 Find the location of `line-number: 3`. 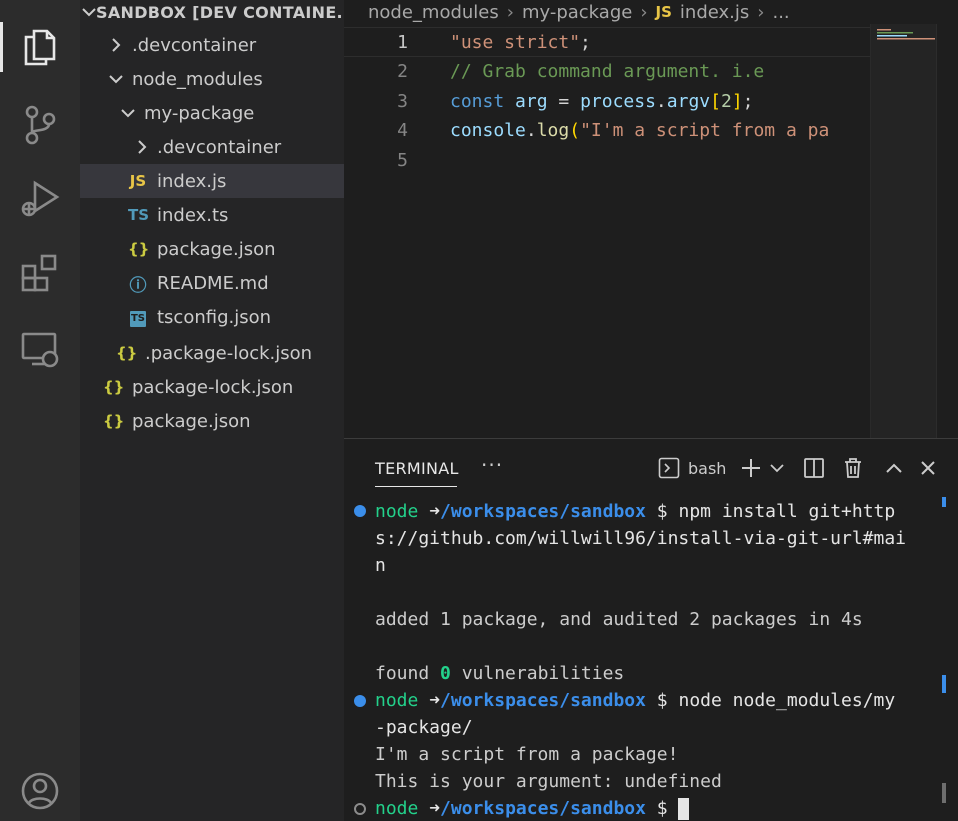

line-number: 3 is located at coordinates (402, 101).